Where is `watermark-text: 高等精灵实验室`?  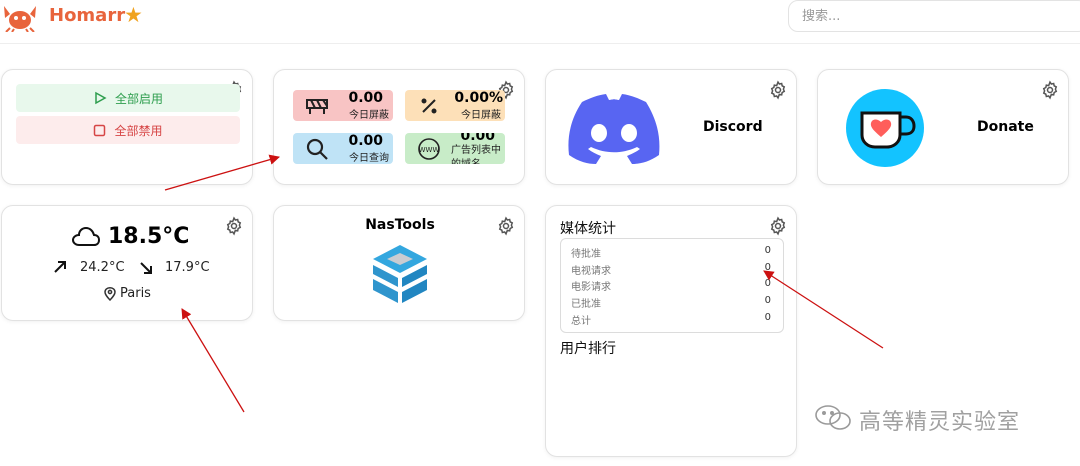 watermark-text: 高等精灵实验室 is located at coordinates (940, 422).